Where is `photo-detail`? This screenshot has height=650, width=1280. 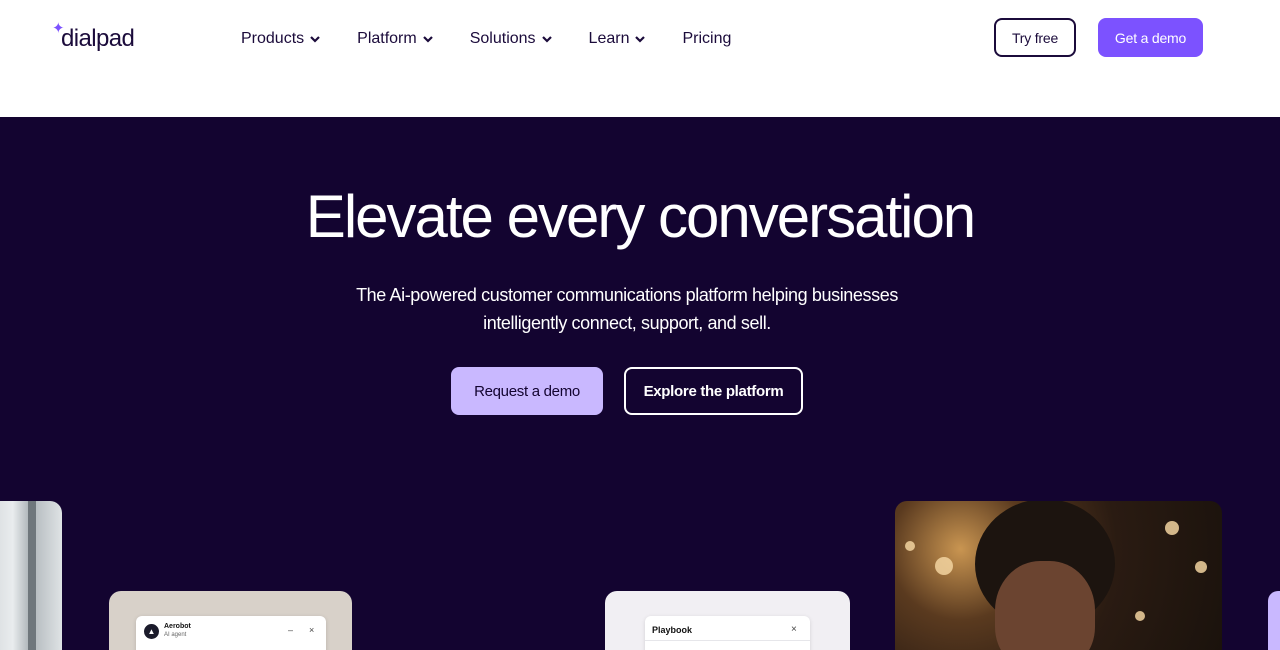
photo-detail is located at coordinates (32, 575).